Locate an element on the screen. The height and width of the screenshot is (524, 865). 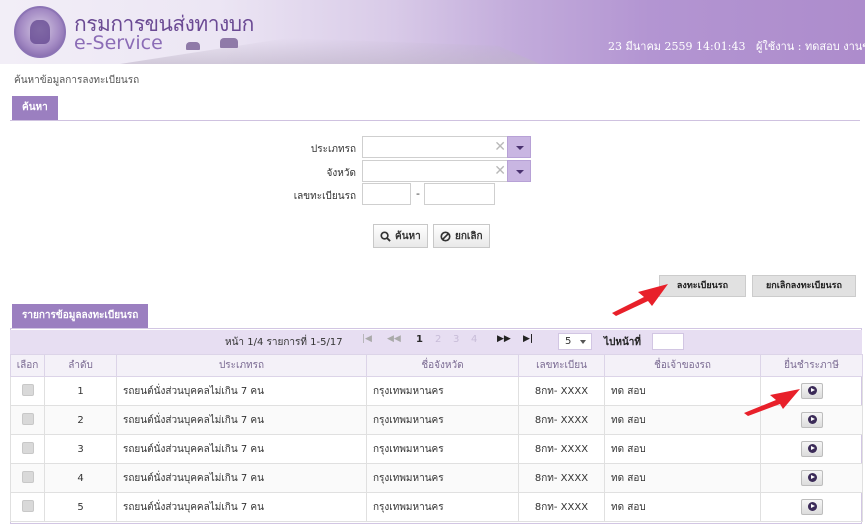
header-user: ผู้ใช้งาน : ทดสอบ งานขนส่ง is located at coordinates (810, 46).